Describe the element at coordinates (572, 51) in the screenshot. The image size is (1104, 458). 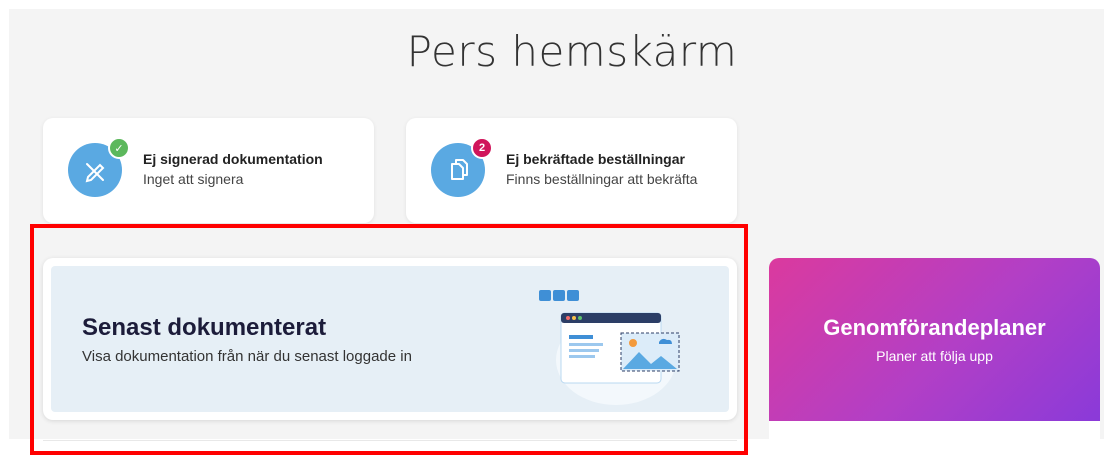
I see `page-title: Pers hemskärm` at that location.